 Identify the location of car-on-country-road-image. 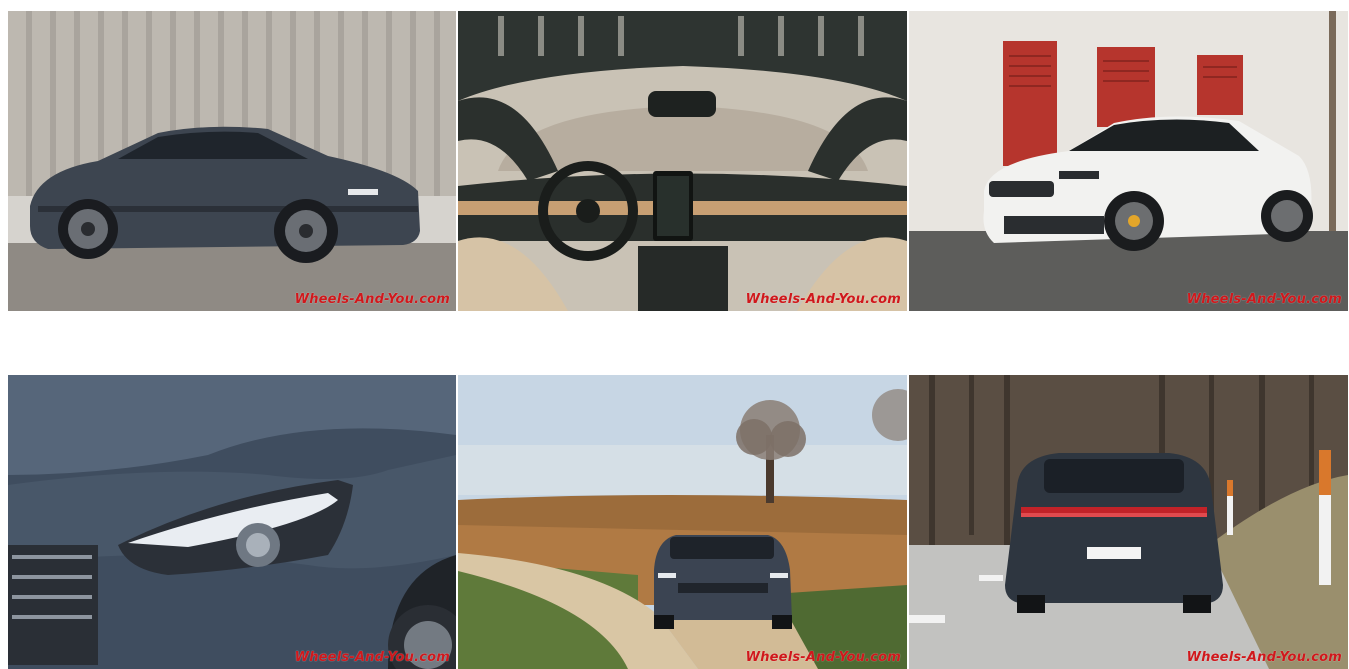
(682, 522).